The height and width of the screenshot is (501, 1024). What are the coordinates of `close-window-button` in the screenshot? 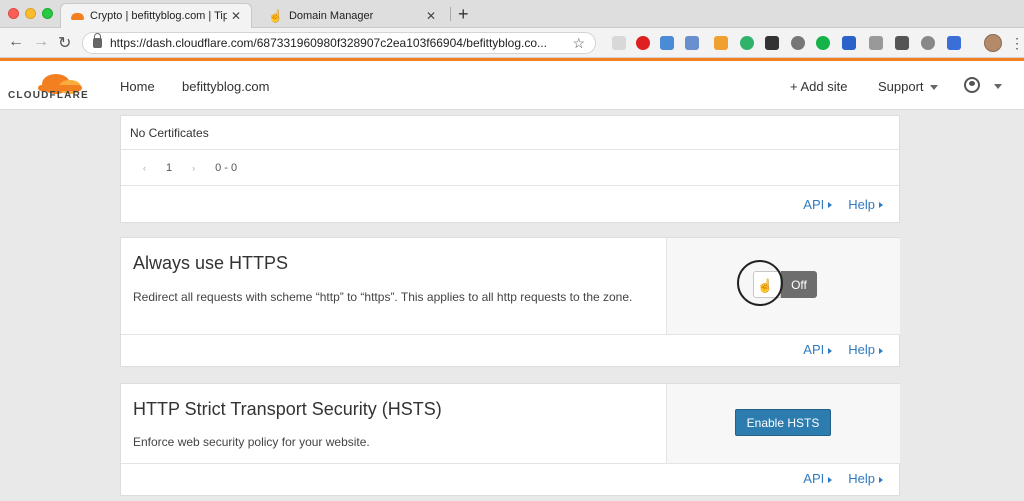 It's located at (13, 13).